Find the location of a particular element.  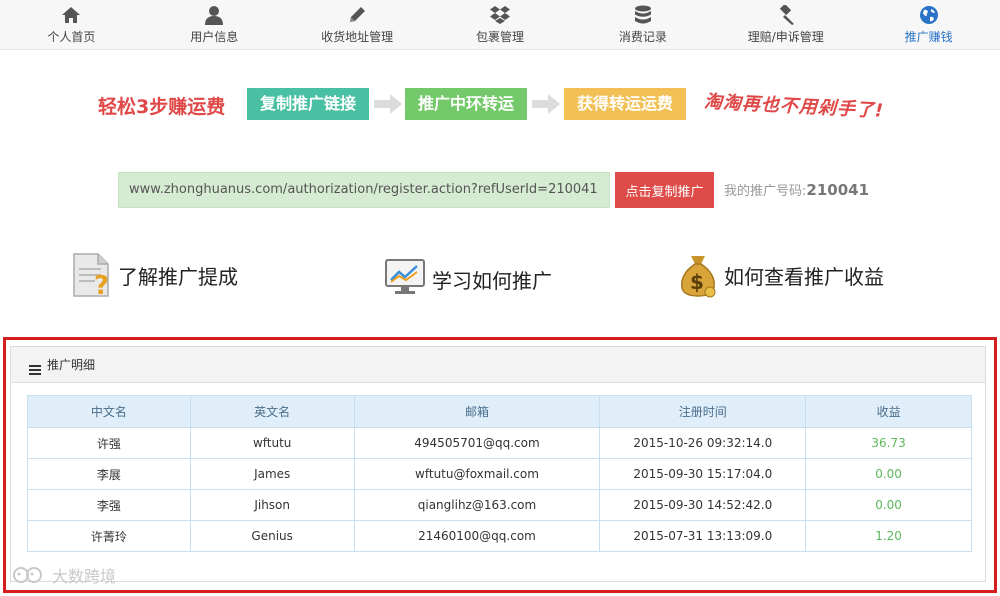

nav-item-parcels: 包裹管理 is located at coordinates (500, 24).